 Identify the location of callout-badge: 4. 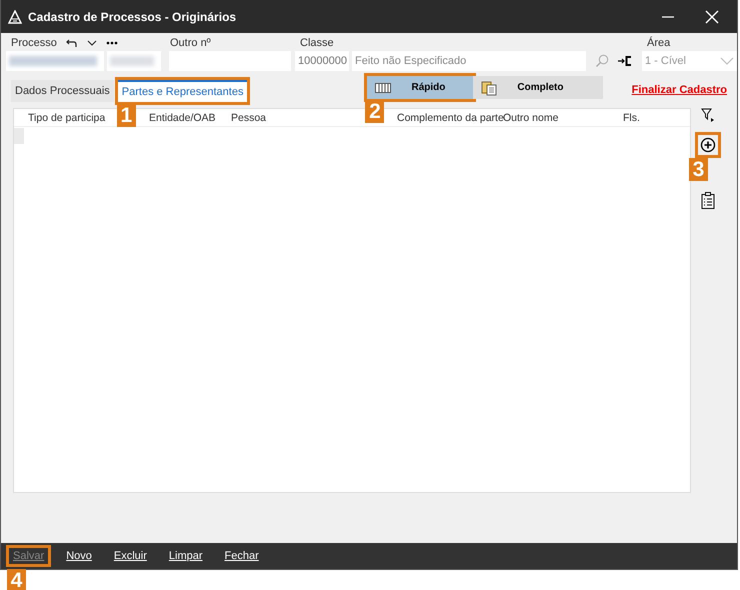
(16, 579).